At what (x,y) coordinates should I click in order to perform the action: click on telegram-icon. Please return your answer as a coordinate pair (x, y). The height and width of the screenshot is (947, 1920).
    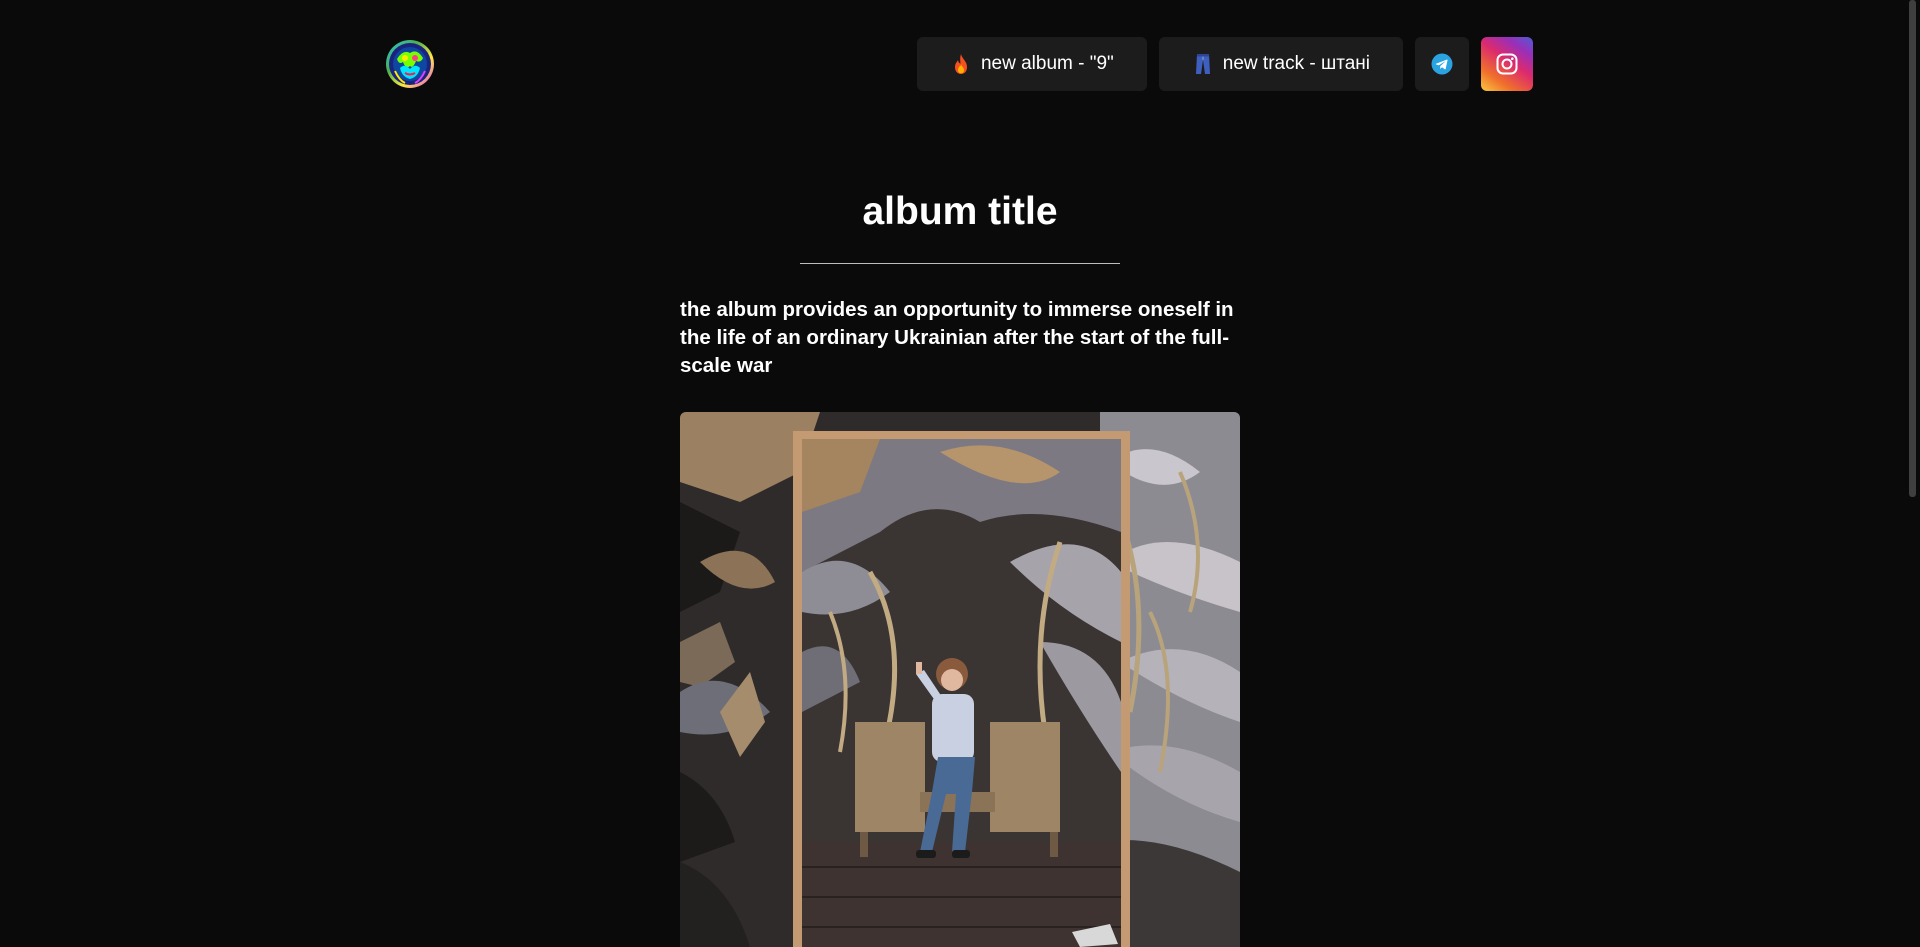
    Looking at the image, I should click on (1442, 64).